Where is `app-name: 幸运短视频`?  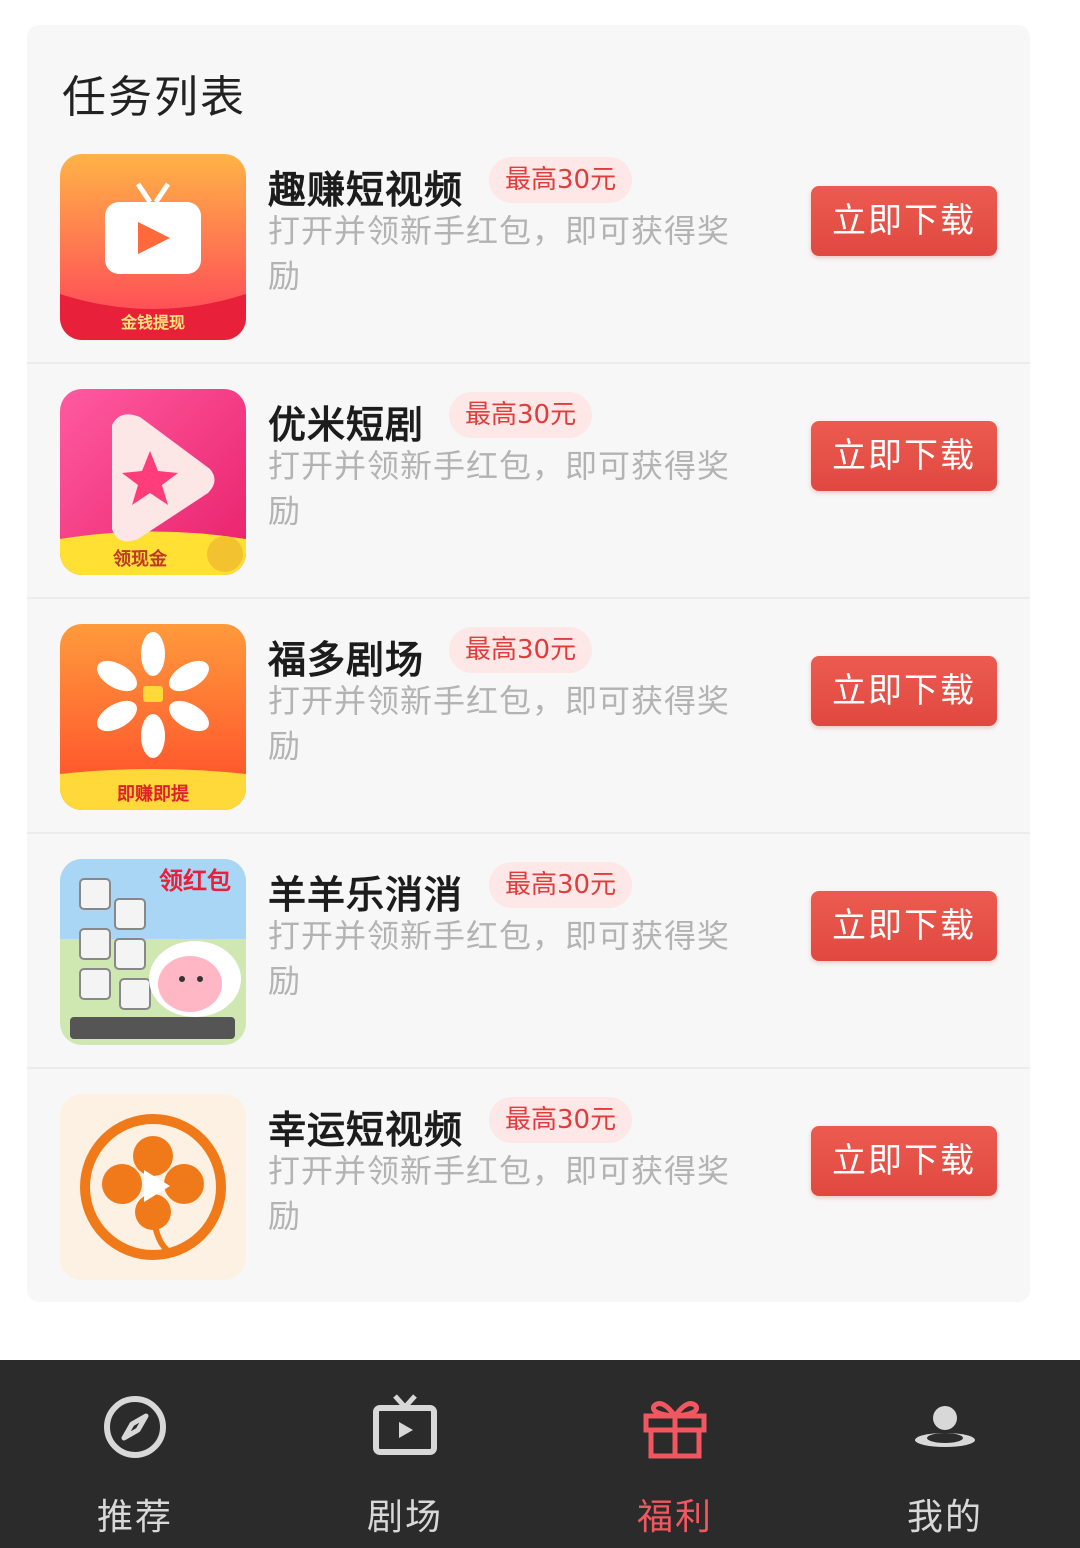 app-name: 幸运短视频 is located at coordinates (366, 1130).